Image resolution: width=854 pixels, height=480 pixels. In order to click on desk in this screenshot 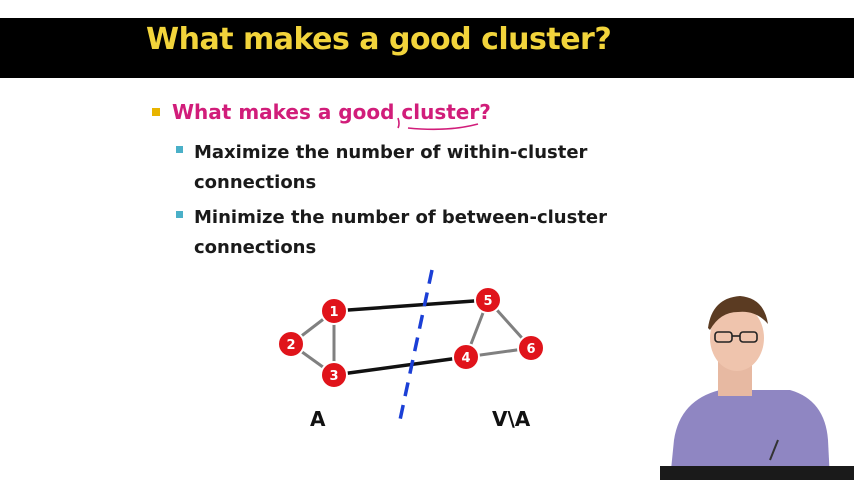, I will do `click(757, 473)`.